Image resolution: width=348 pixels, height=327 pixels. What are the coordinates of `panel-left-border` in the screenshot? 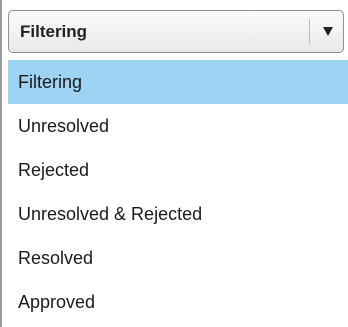 It's located at (1, 163).